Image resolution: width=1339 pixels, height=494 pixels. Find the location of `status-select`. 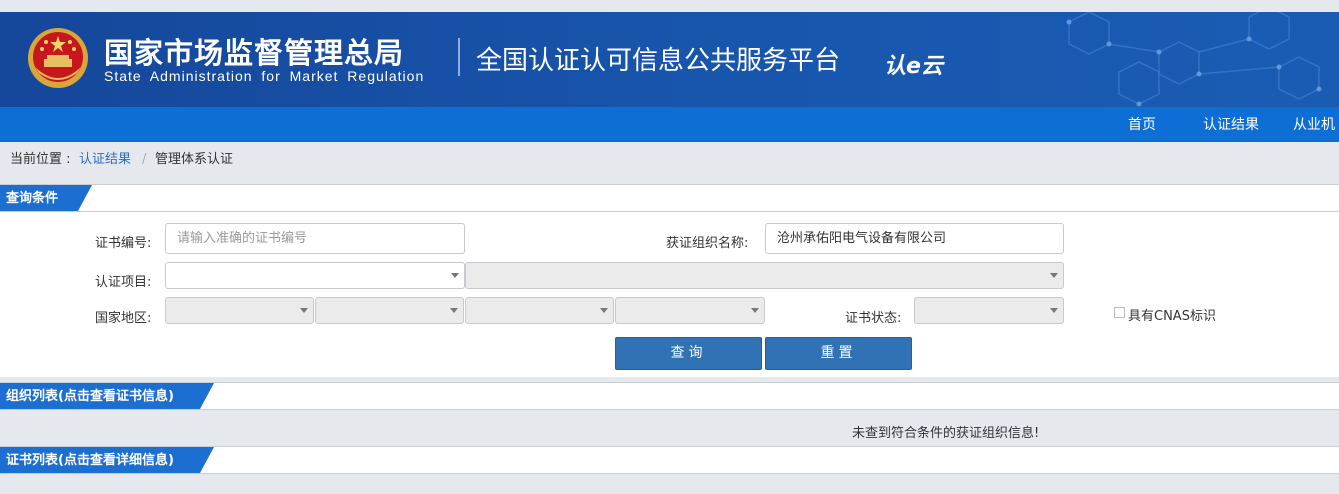

status-select is located at coordinates (989, 310).